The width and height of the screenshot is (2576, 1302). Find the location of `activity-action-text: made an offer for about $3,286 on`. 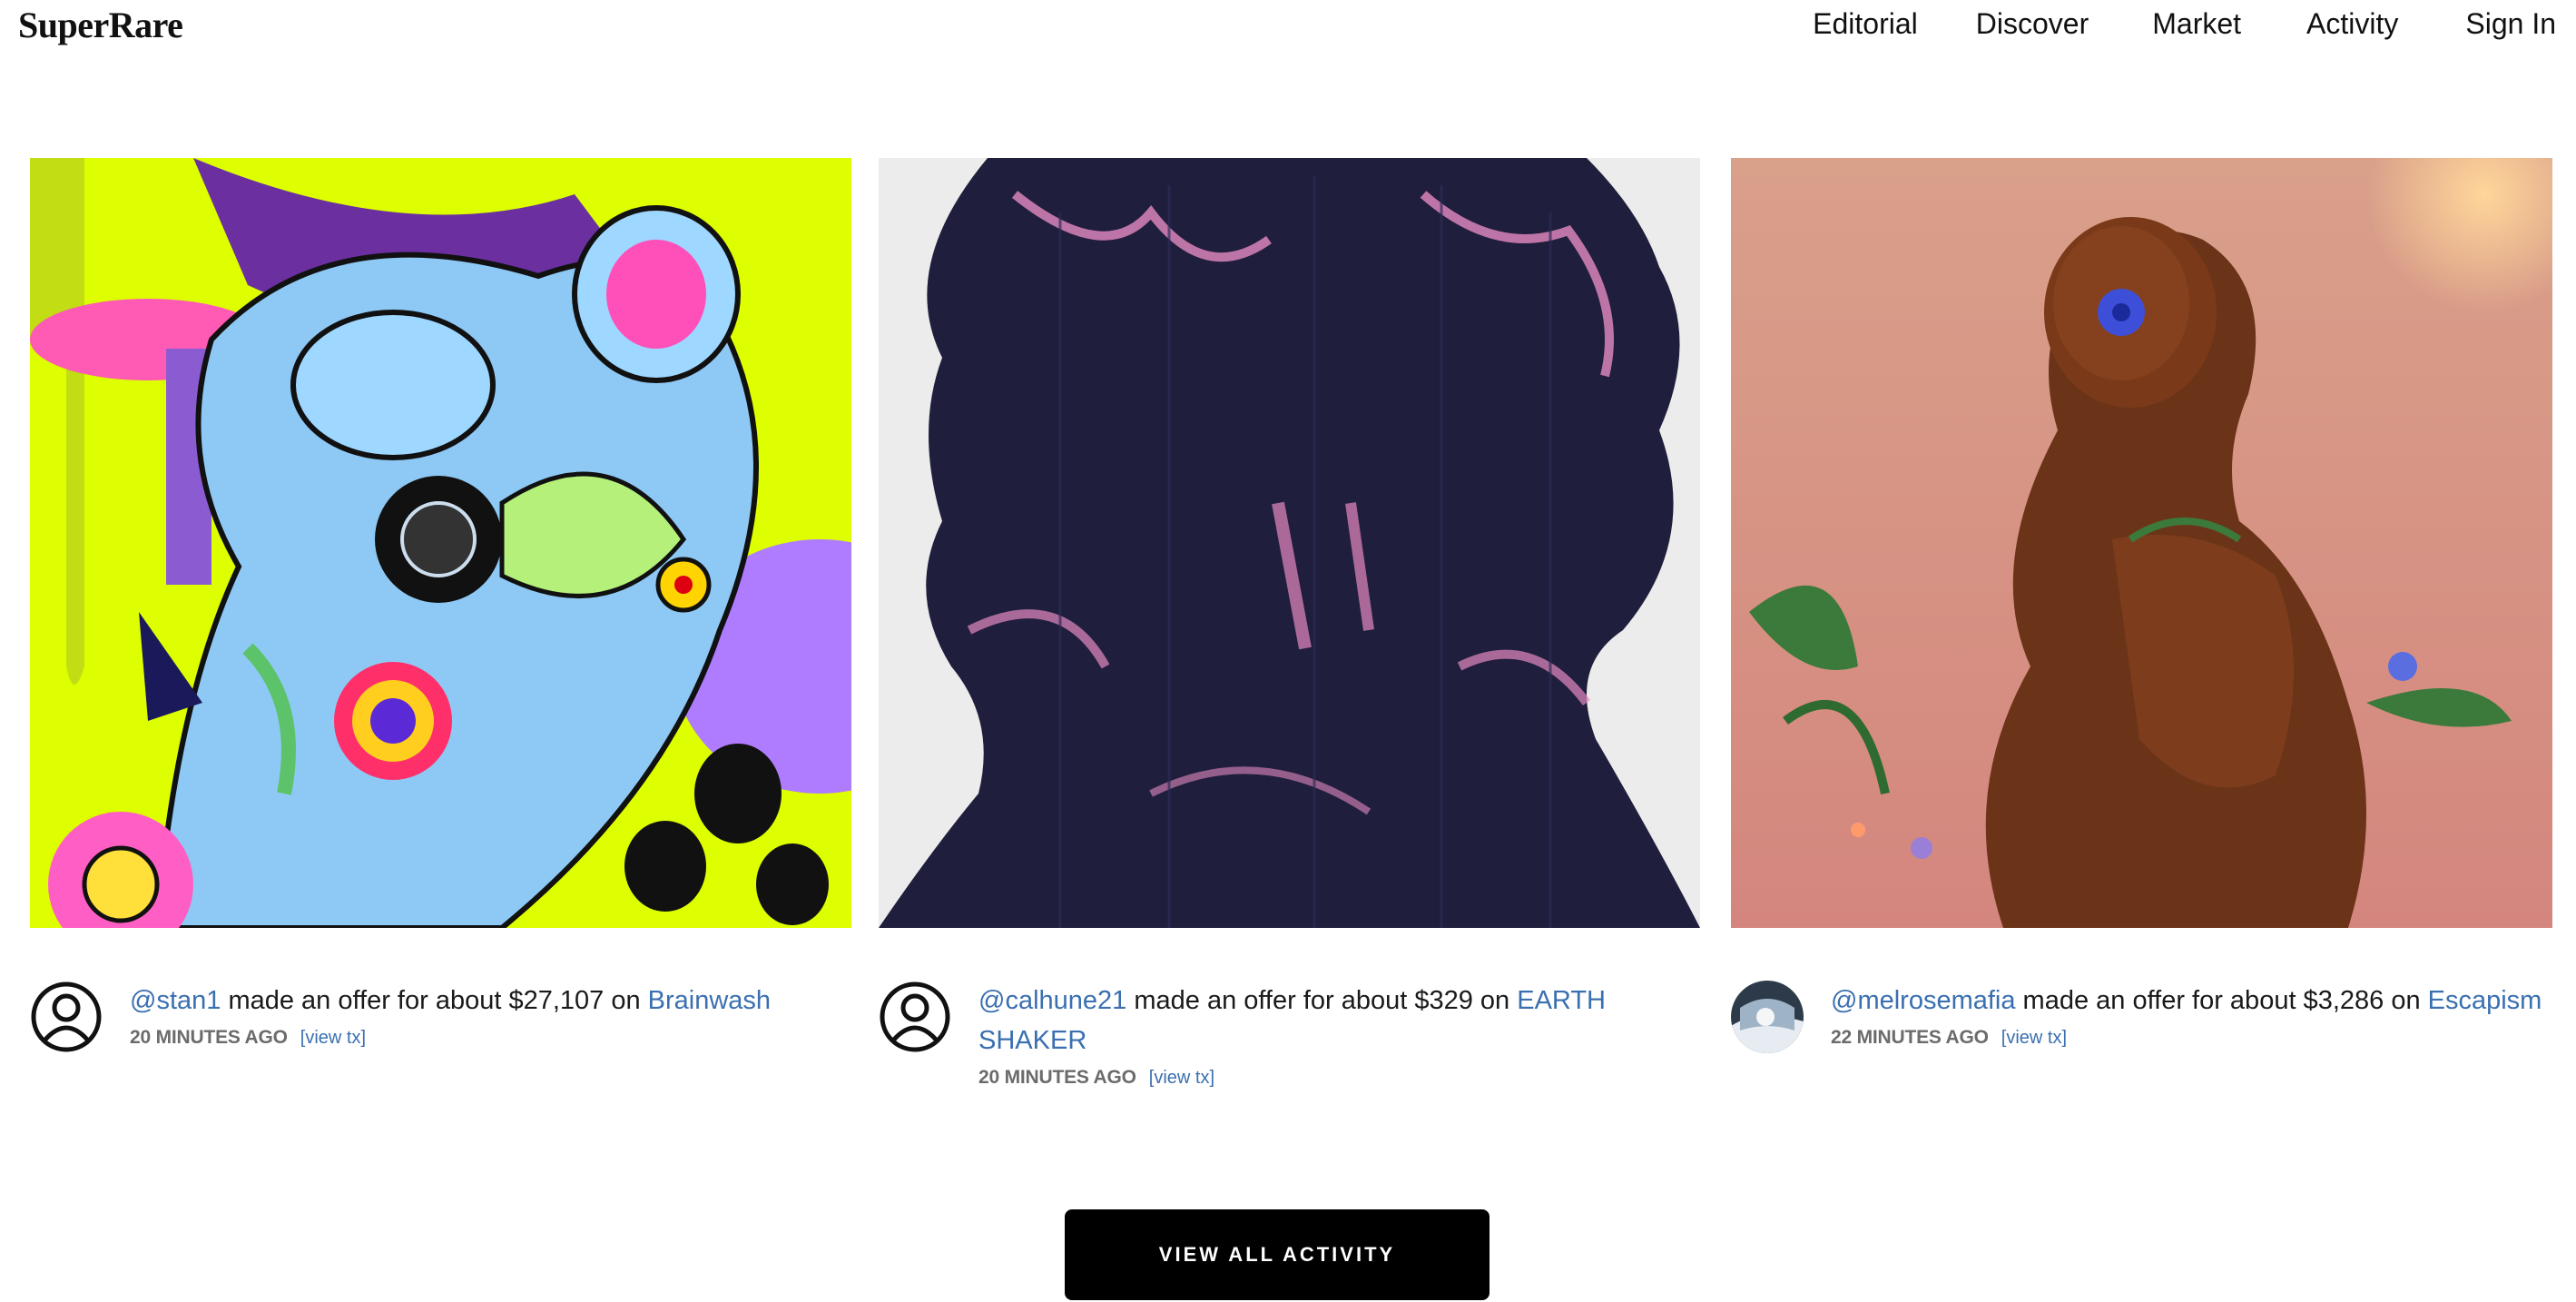

activity-action-text: made an offer for about $3,286 on is located at coordinates (2221, 1000).